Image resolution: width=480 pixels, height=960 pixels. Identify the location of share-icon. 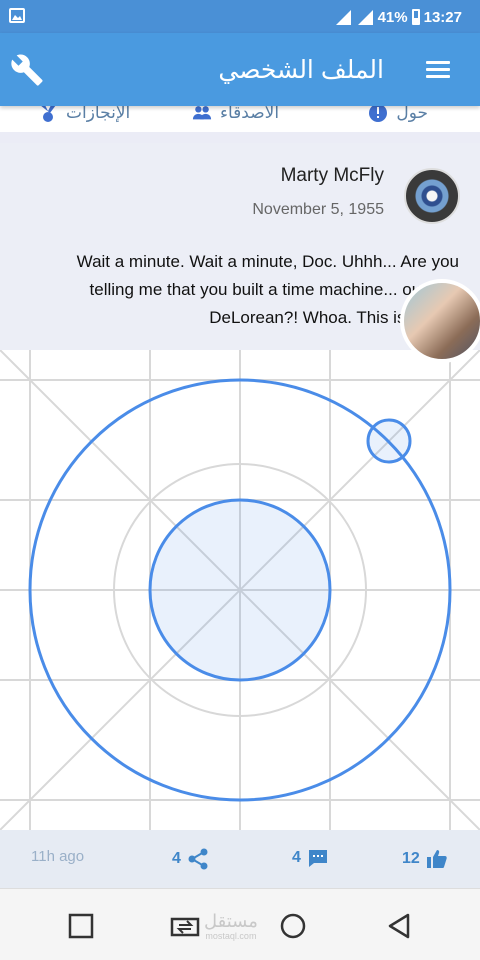
(198, 859).